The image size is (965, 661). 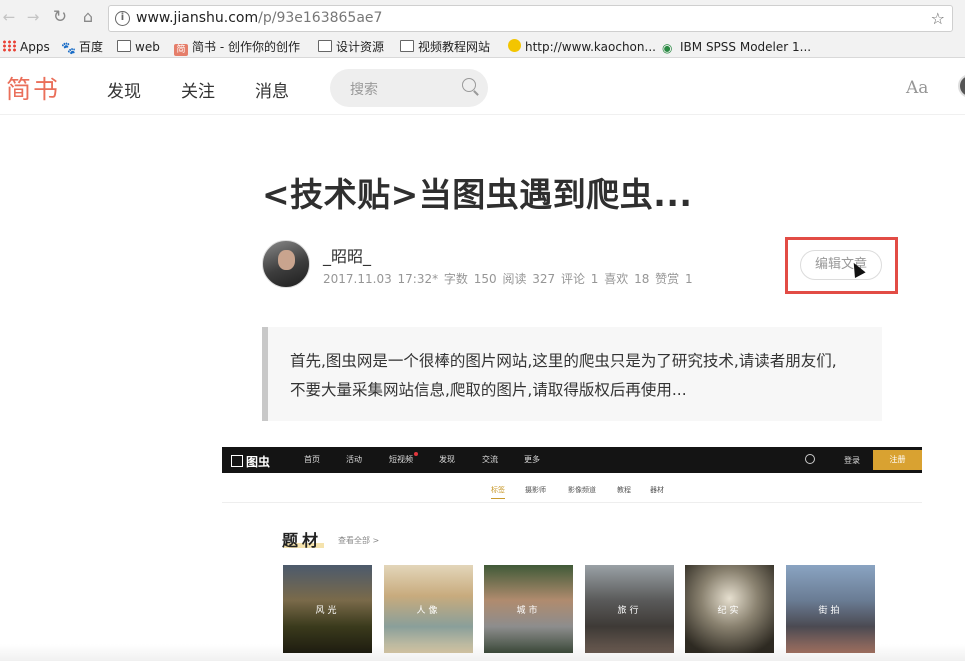 What do you see at coordinates (91, 47) in the screenshot?
I see `bookmark-label: 百度` at bounding box center [91, 47].